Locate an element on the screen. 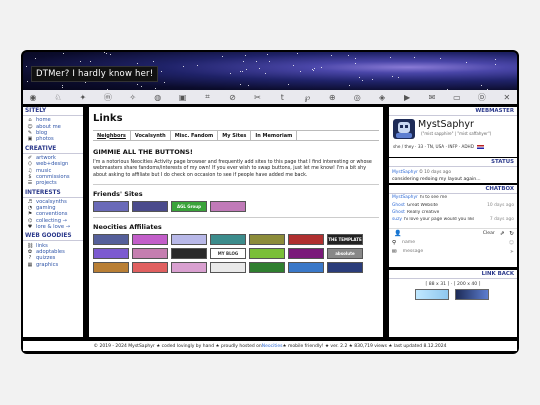 The width and height of the screenshot is (540, 405). twitter-icon: ✧ is located at coordinates (133, 97).